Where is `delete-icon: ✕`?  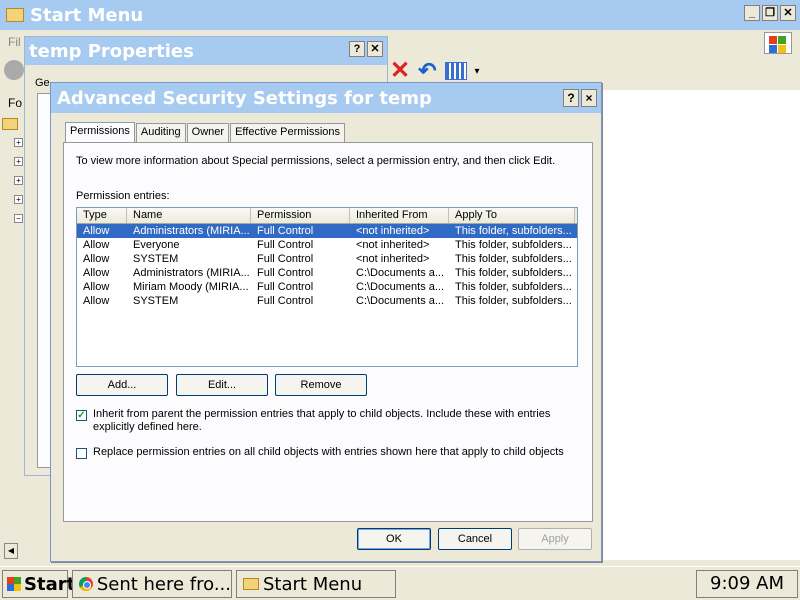
delete-icon: ✕ is located at coordinates (400, 71).